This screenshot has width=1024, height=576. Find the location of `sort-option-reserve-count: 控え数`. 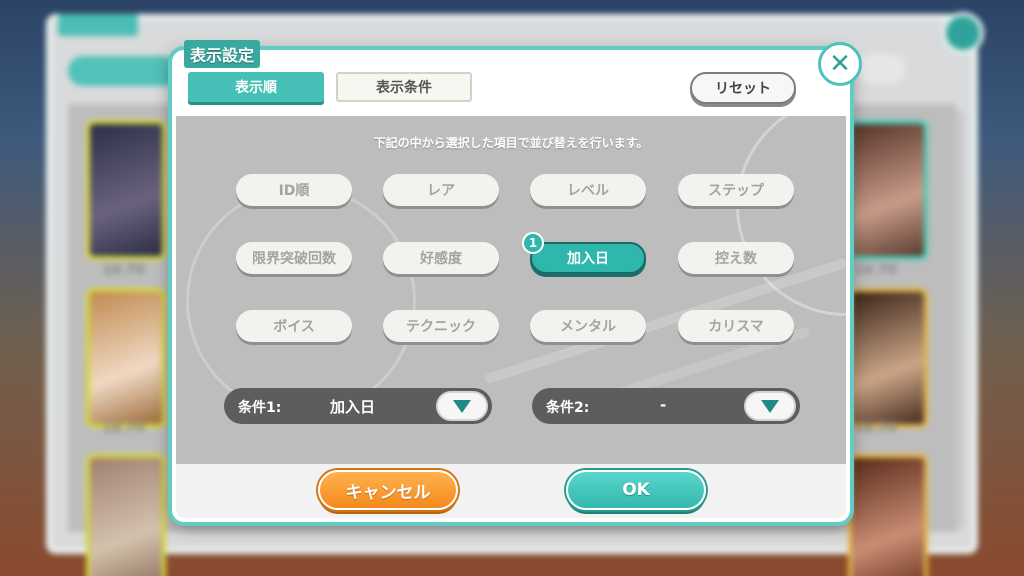

sort-option-reserve-count: 控え数 is located at coordinates (736, 258).